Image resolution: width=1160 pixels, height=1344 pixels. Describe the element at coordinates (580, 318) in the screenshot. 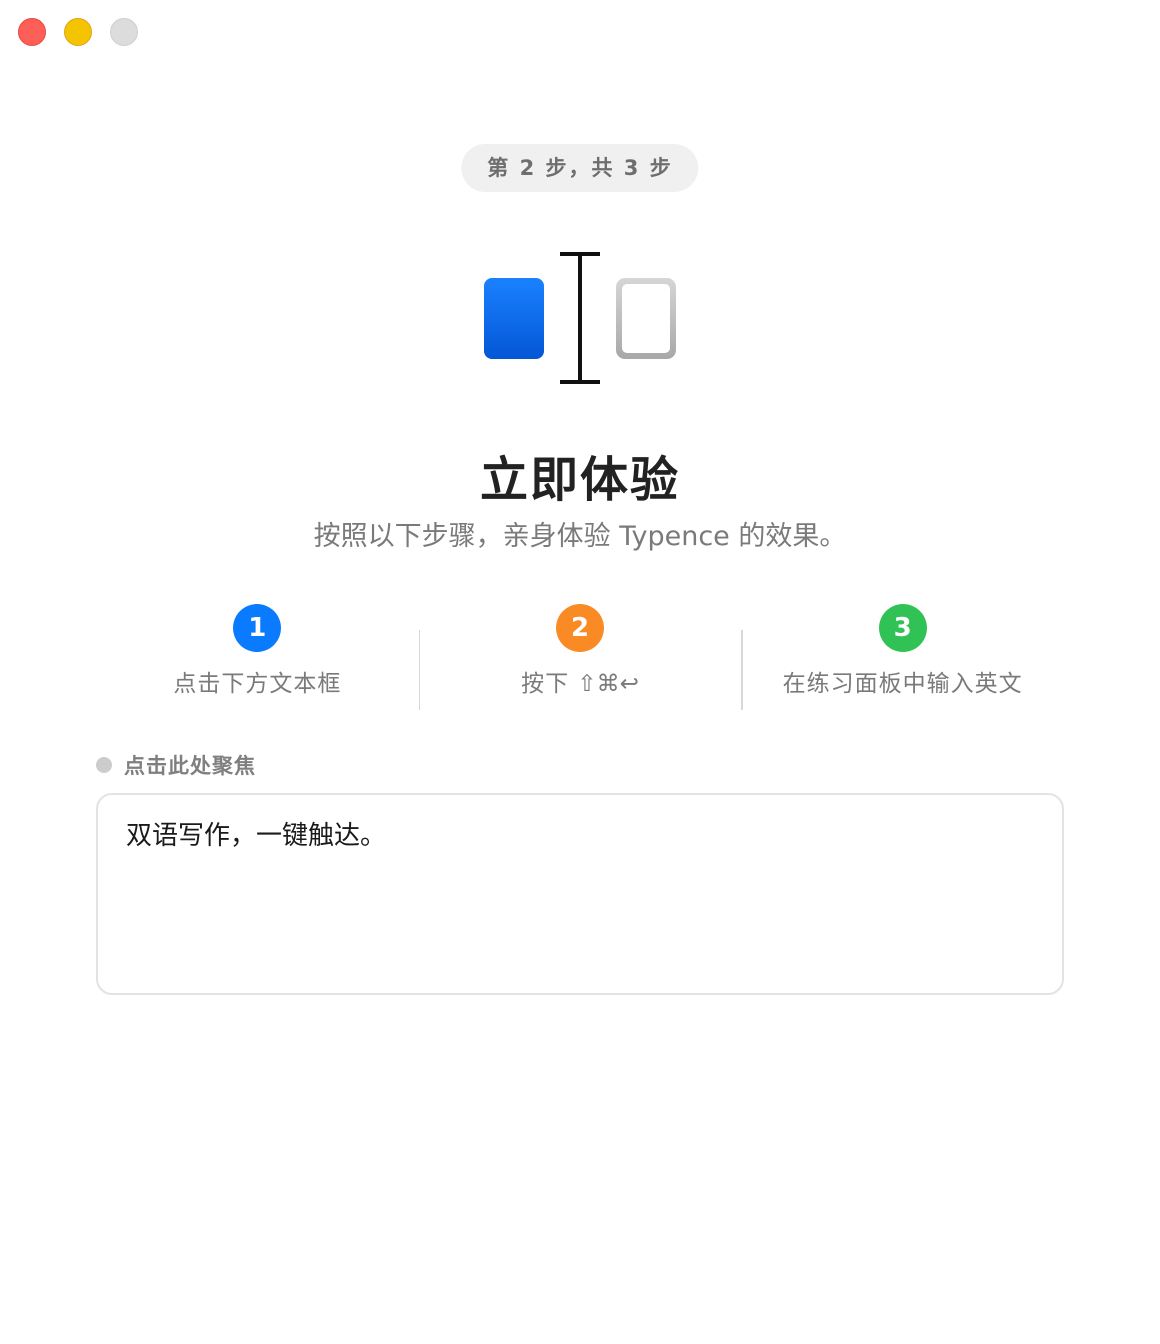

I see `text-cursor-between-boxes-icon` at that location.